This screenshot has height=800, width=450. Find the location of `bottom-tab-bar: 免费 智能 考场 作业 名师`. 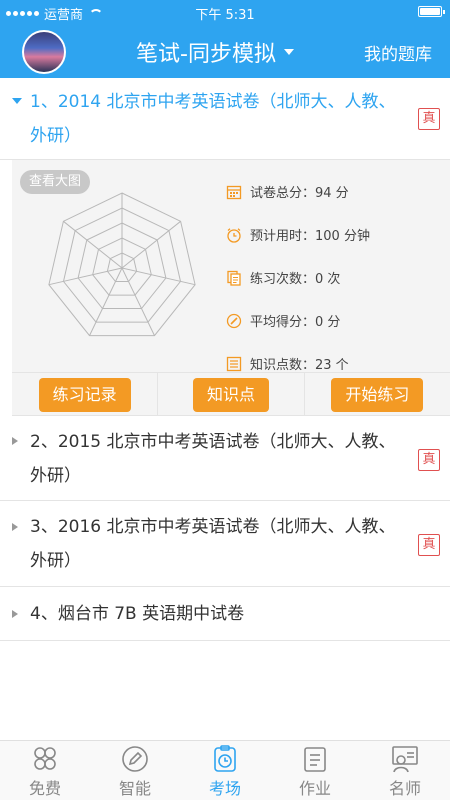

bottom-tab-bar: 免费 智能 考场 作业 名师 is located at coordinates (225, 770).